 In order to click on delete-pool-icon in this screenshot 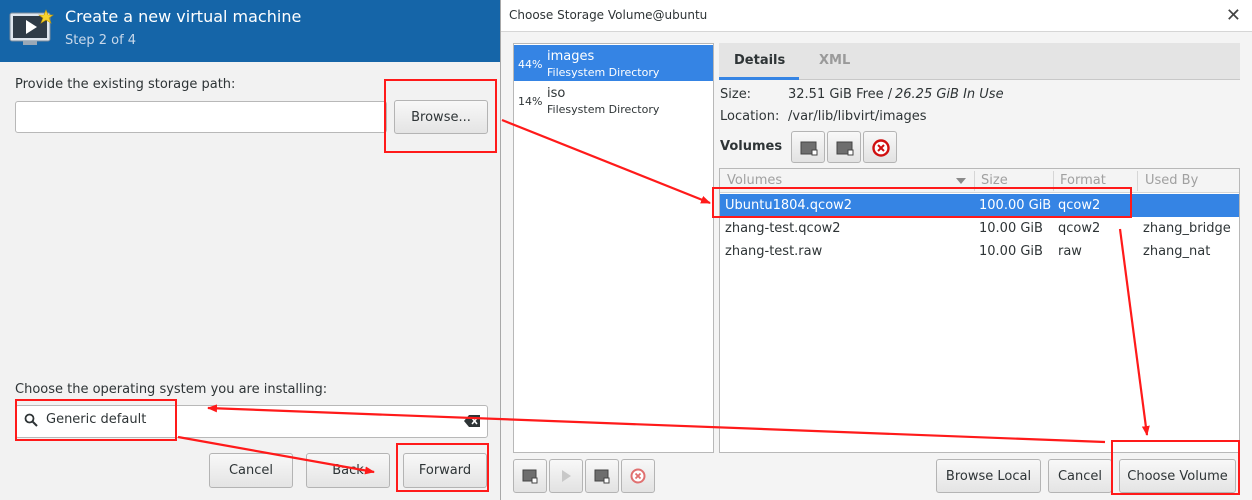, I will do `click(638, 476)`.